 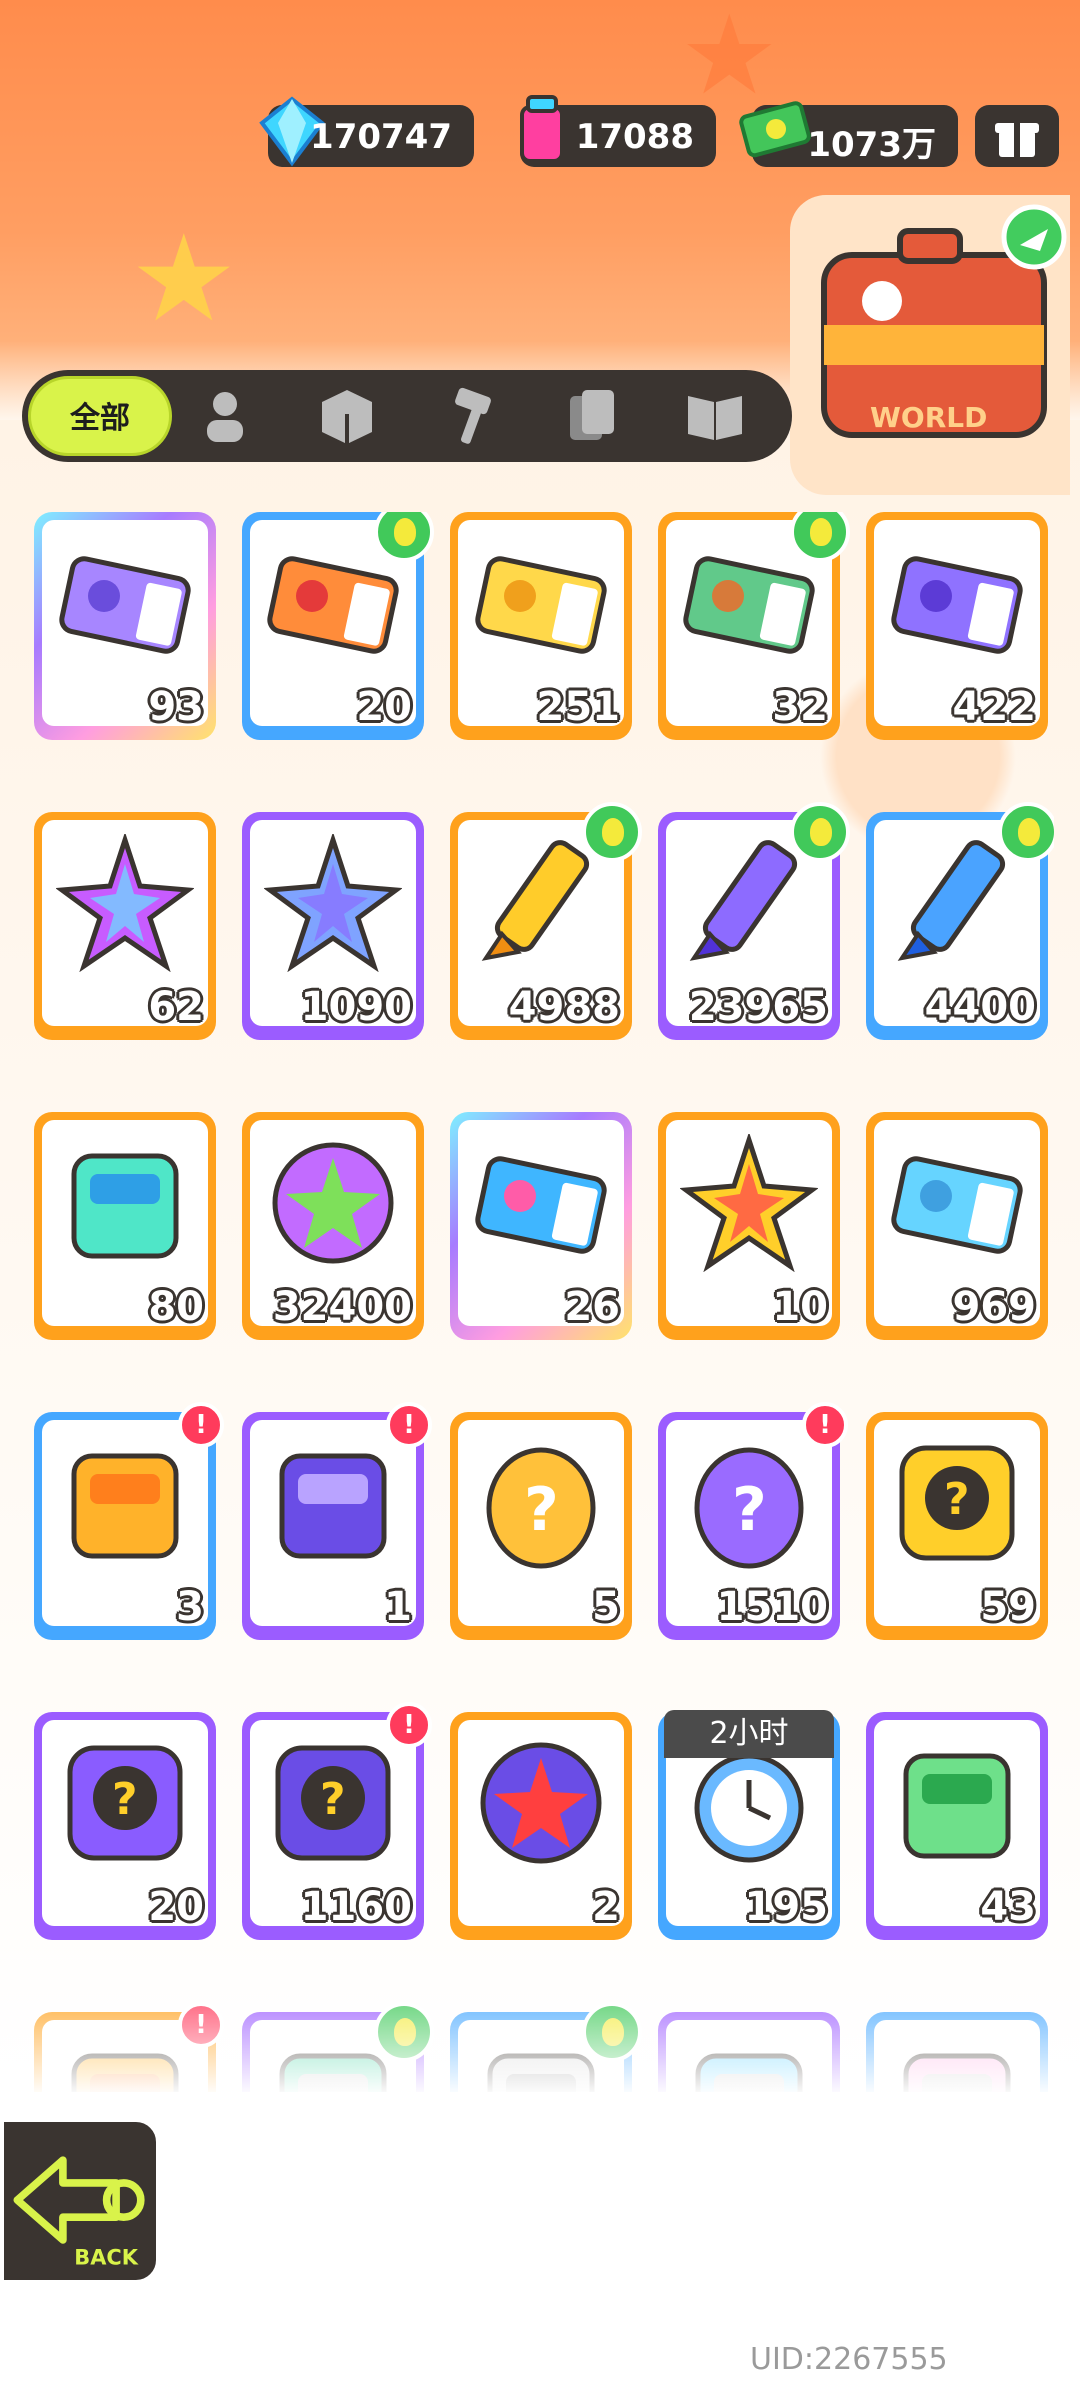 I want to click on inventory-item: 62, so click(x=125, y=926).